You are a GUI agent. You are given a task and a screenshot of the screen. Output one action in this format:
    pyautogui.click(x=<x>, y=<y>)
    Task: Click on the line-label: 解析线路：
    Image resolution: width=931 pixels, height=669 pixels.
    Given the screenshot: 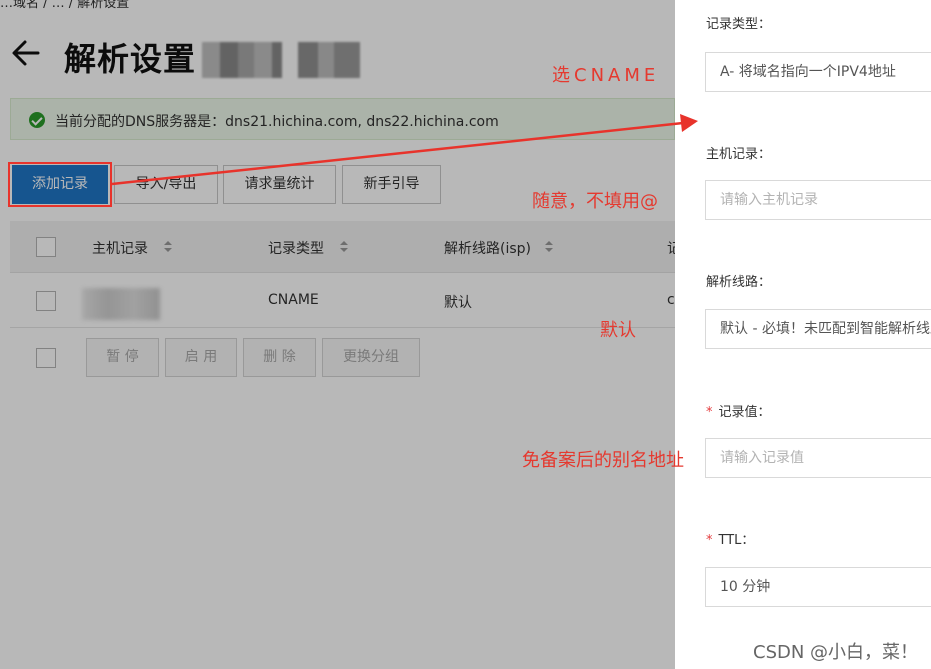 What is the action you would take?
    pyautogui.click(x=739, y=282)
    